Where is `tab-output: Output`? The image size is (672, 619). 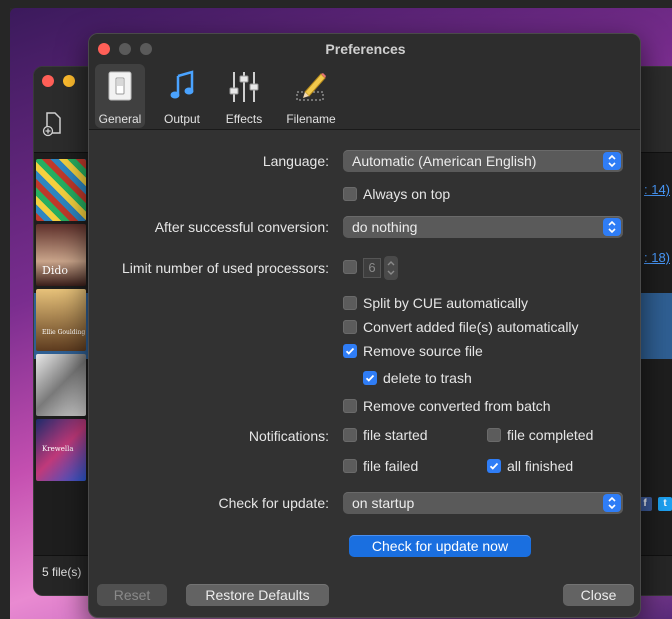 tab-output: Output is located at coordinates (182, 96).